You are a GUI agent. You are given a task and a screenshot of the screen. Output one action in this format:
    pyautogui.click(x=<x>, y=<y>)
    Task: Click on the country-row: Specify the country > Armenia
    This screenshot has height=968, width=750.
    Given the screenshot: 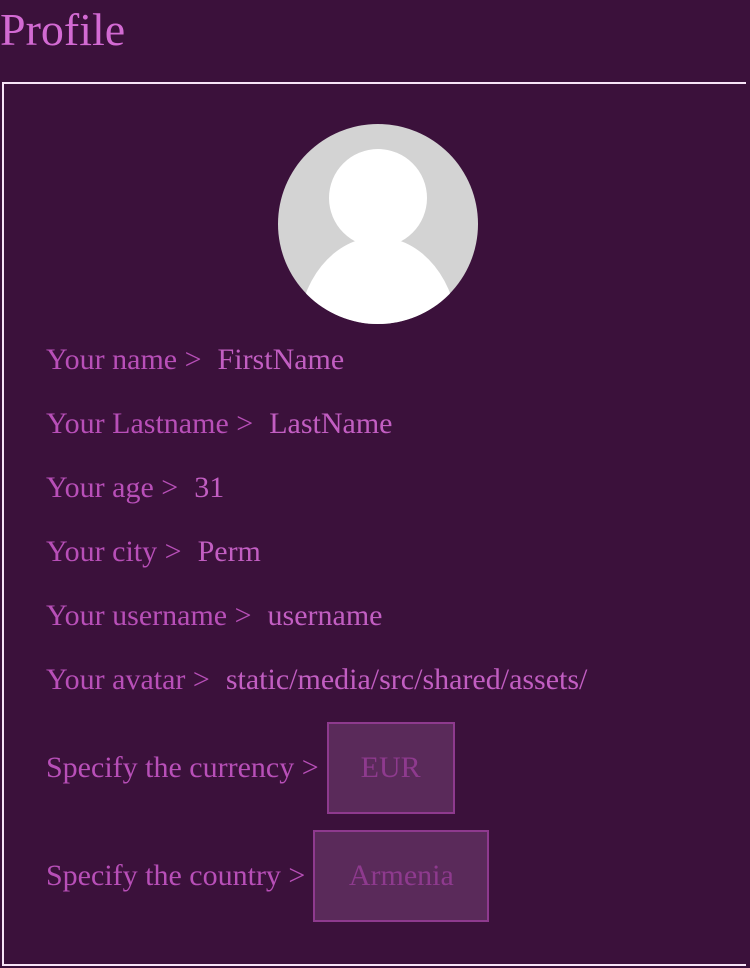 What is the action you would take?
    pyautogui.click(x=268, y=876)
    